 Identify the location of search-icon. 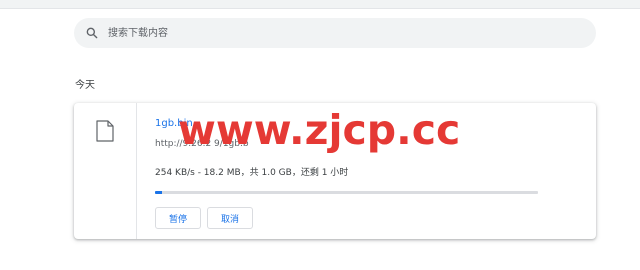
(92, 33).